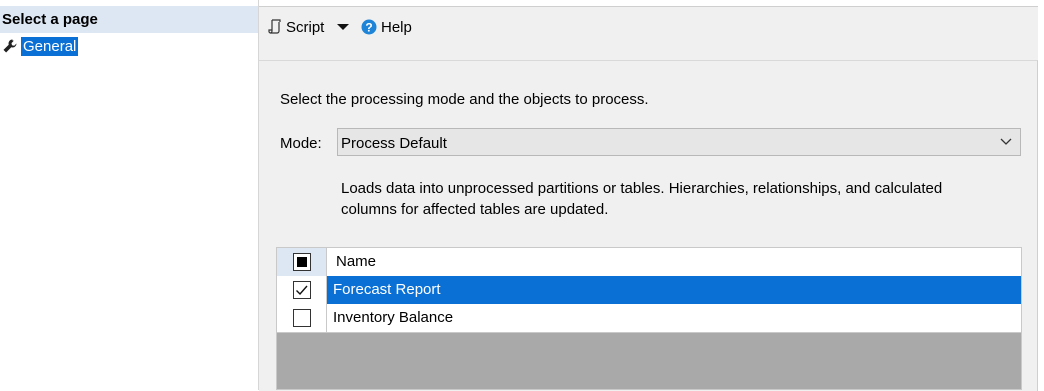 The height and width of the screenshot is (391, 1044). I want to click on indeterminate-mark, so click(302, 262).